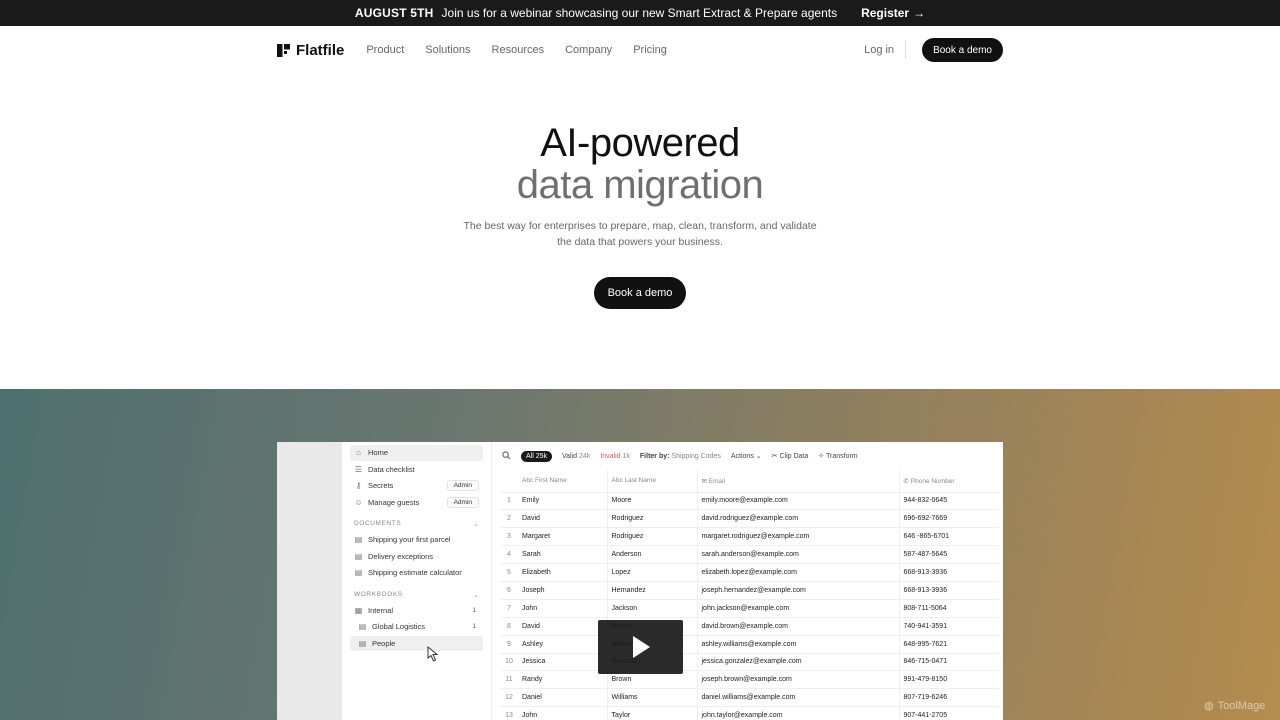  I want to click on cell-email: joseph.brown@example.com, so click(798, 679).